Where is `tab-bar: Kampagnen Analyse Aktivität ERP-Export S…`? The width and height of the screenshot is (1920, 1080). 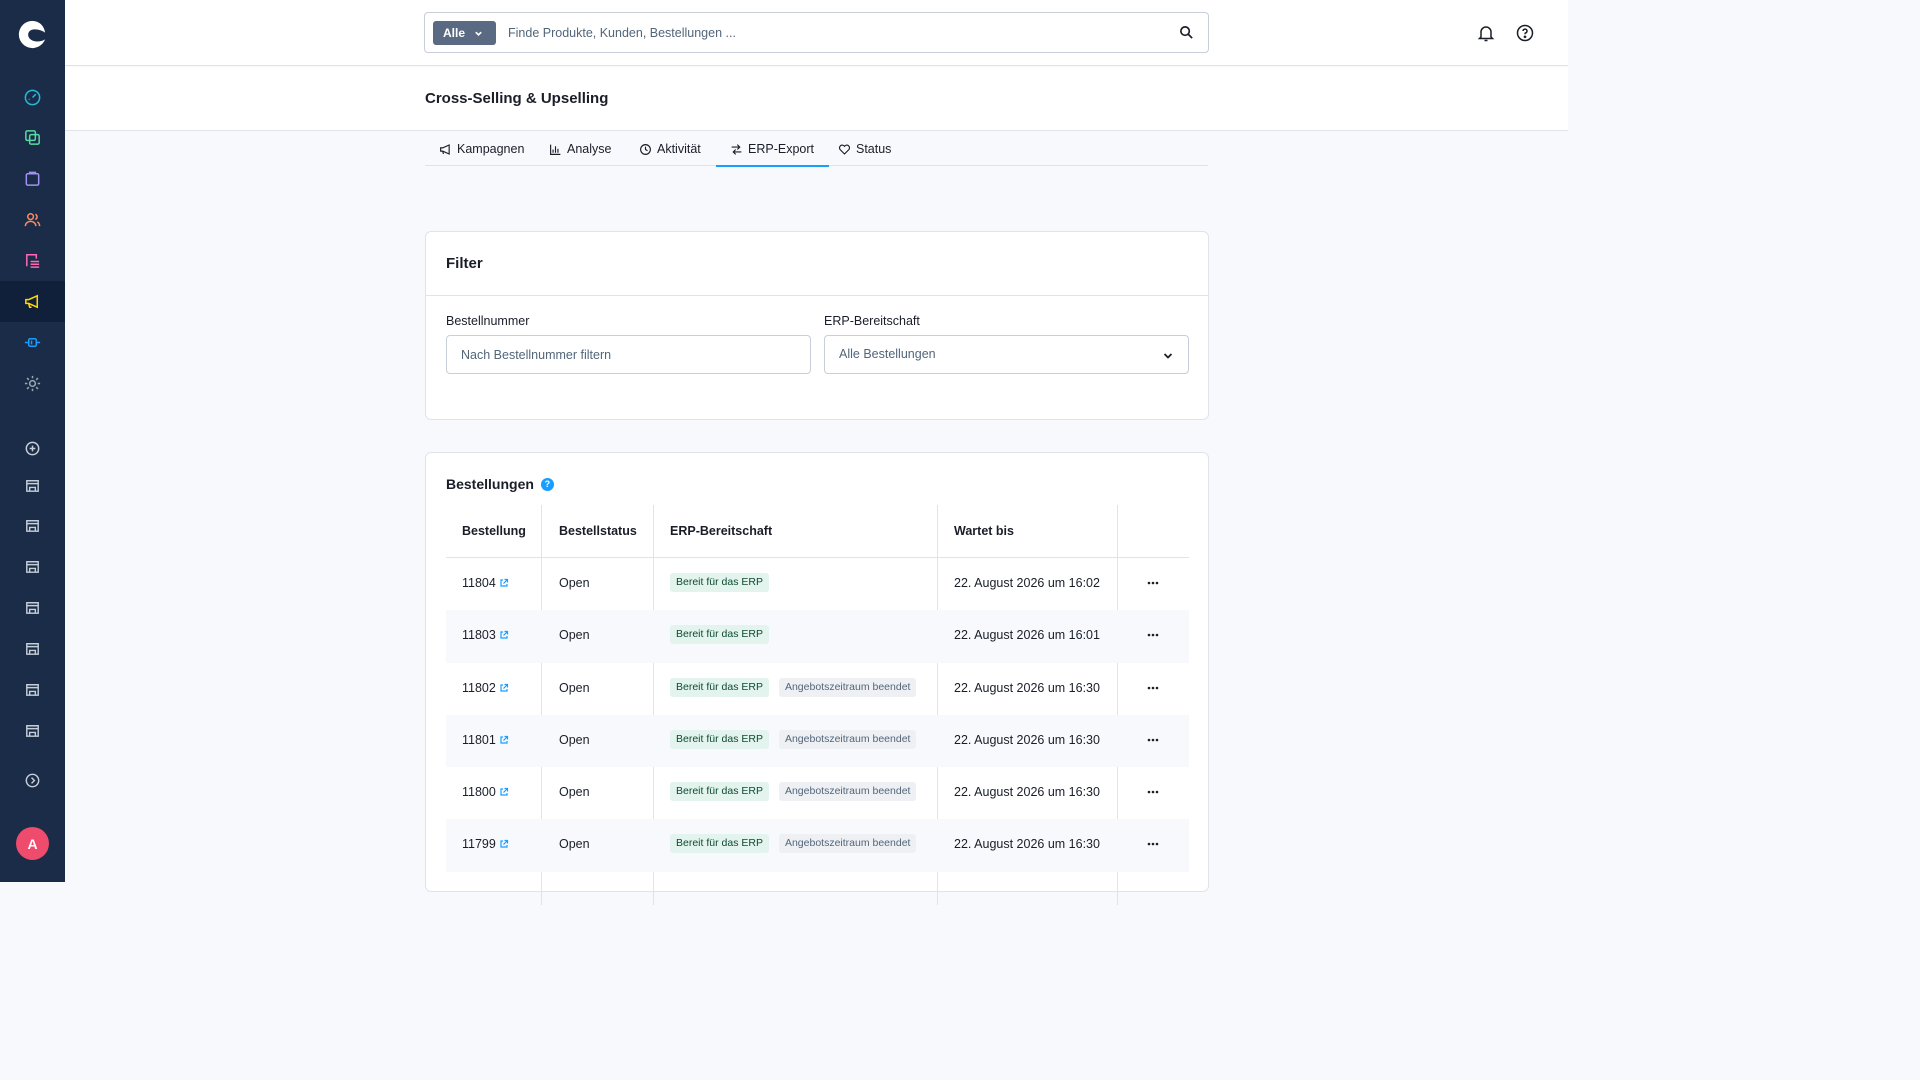
tab-bar: Kampagnen Analyse Aktivität ERP-Export S… is located at coordinates (816, 149).